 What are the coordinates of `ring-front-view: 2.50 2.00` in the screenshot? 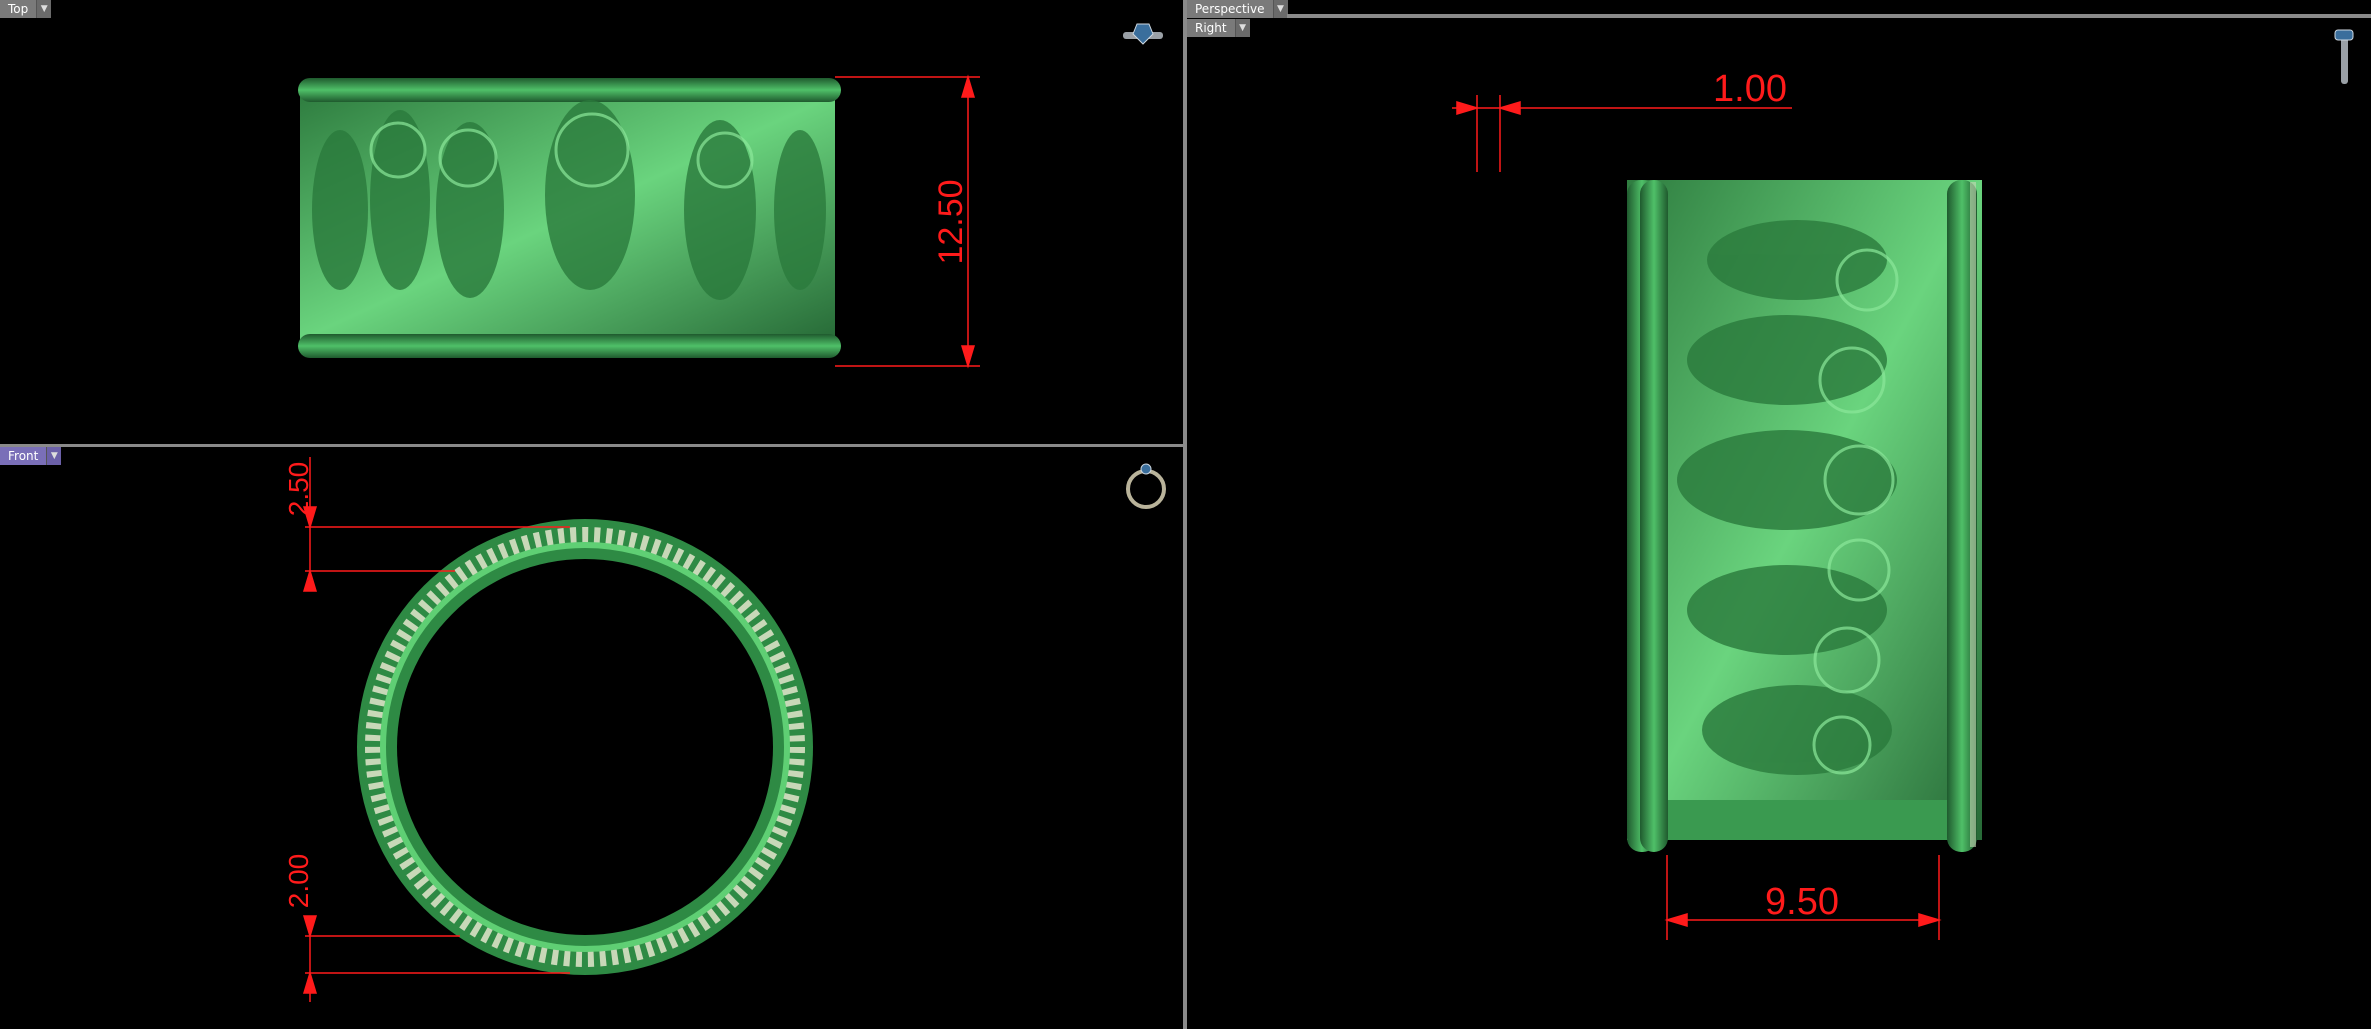 It's located at (548, 729).